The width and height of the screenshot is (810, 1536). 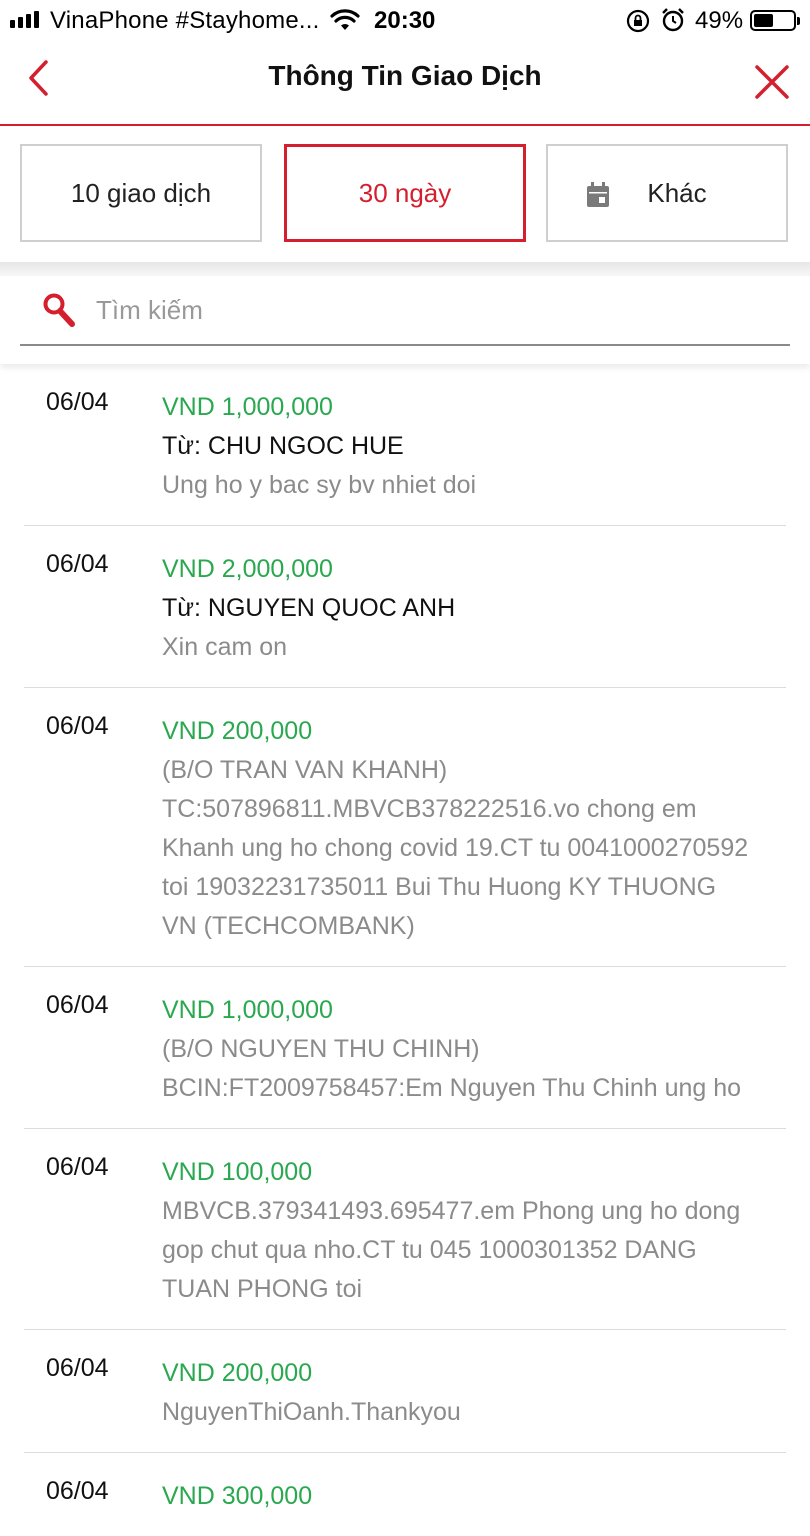 I want to click on header: Thông Tin Giao Dịch, so click(x=405, y=83).